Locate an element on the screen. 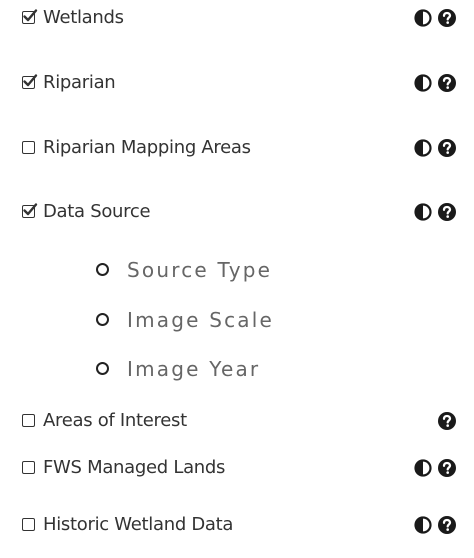 The image size is (474, 558). option-label: Image Year is located at coordinates (193, 369).